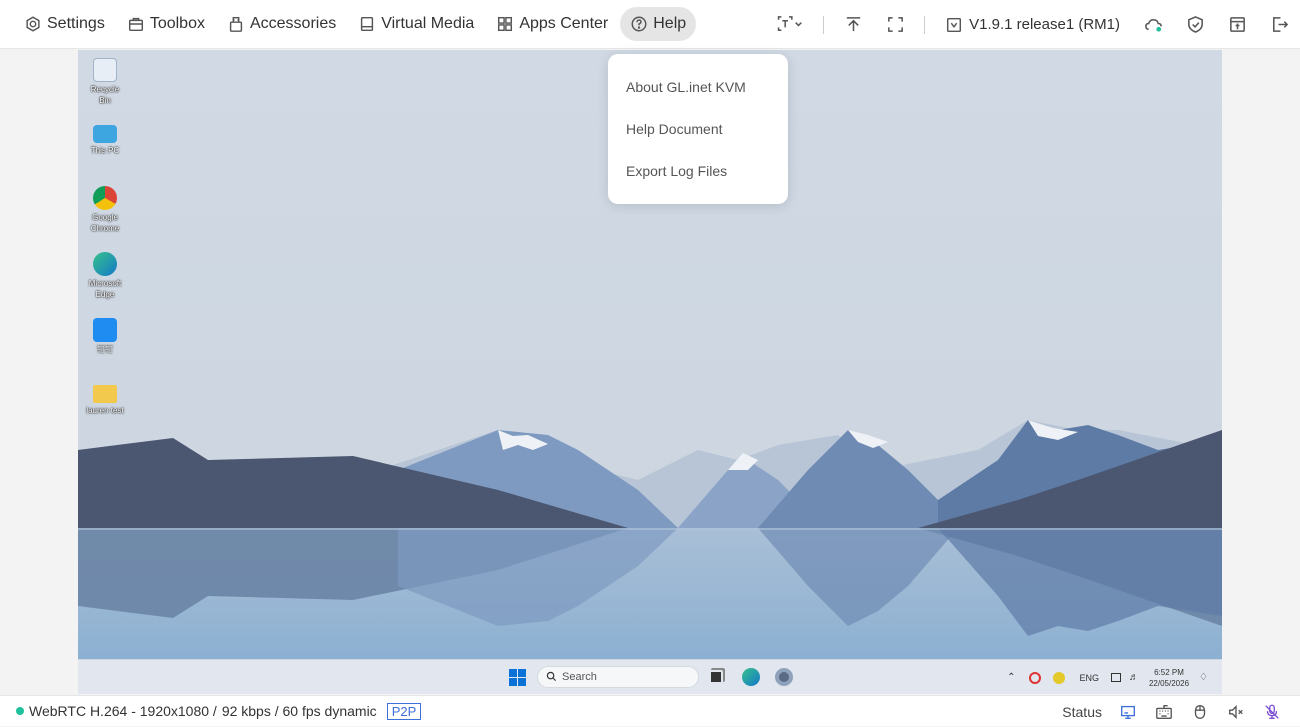 The image size is (1300, 727). Describe the element at coordinates (1115, 677) in the screenshot. I see `network-icon` at that location.